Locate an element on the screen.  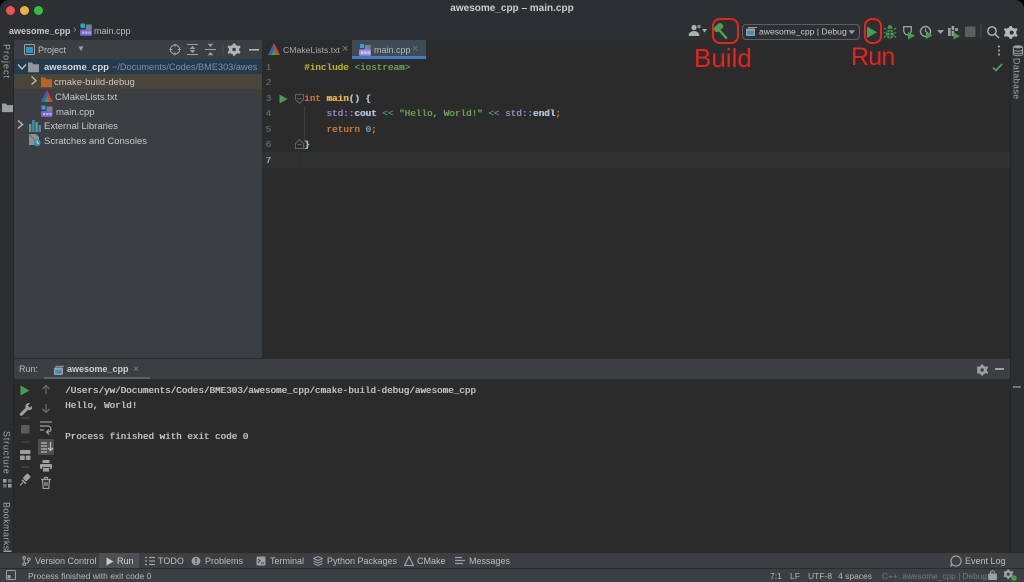
svg-text: main.cpp is located at coordinates (75, 112).